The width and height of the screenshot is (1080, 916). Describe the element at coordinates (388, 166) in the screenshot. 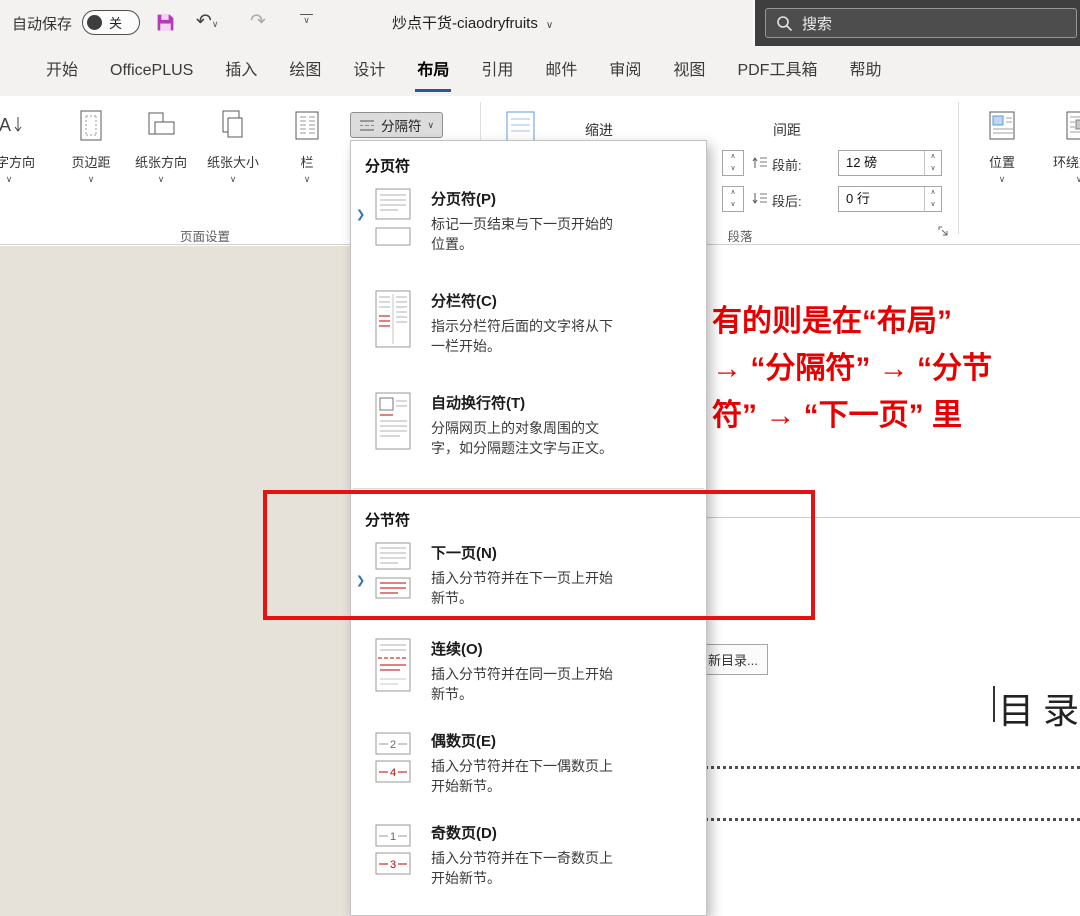

I see `page-breaks-header: 分页符` at that location.